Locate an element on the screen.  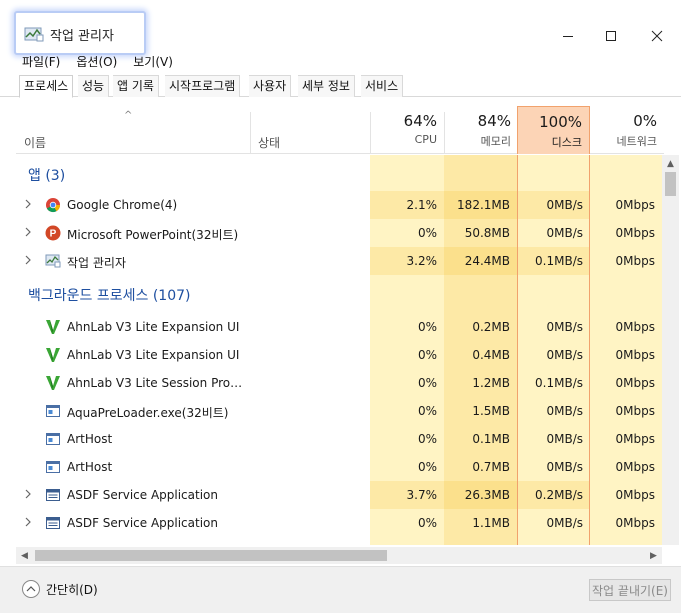
cell-cpu: 3.7% is located at coordinates (422, 495).